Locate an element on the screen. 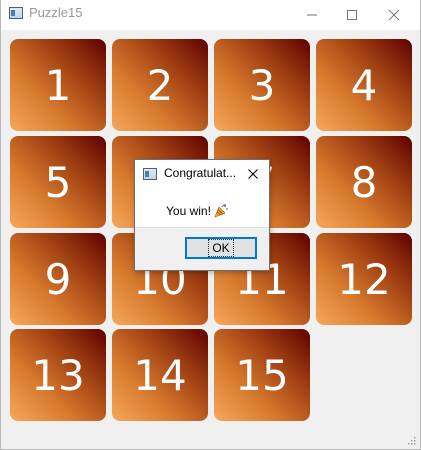  dialog-close-button is located at coordinates (253, 174).